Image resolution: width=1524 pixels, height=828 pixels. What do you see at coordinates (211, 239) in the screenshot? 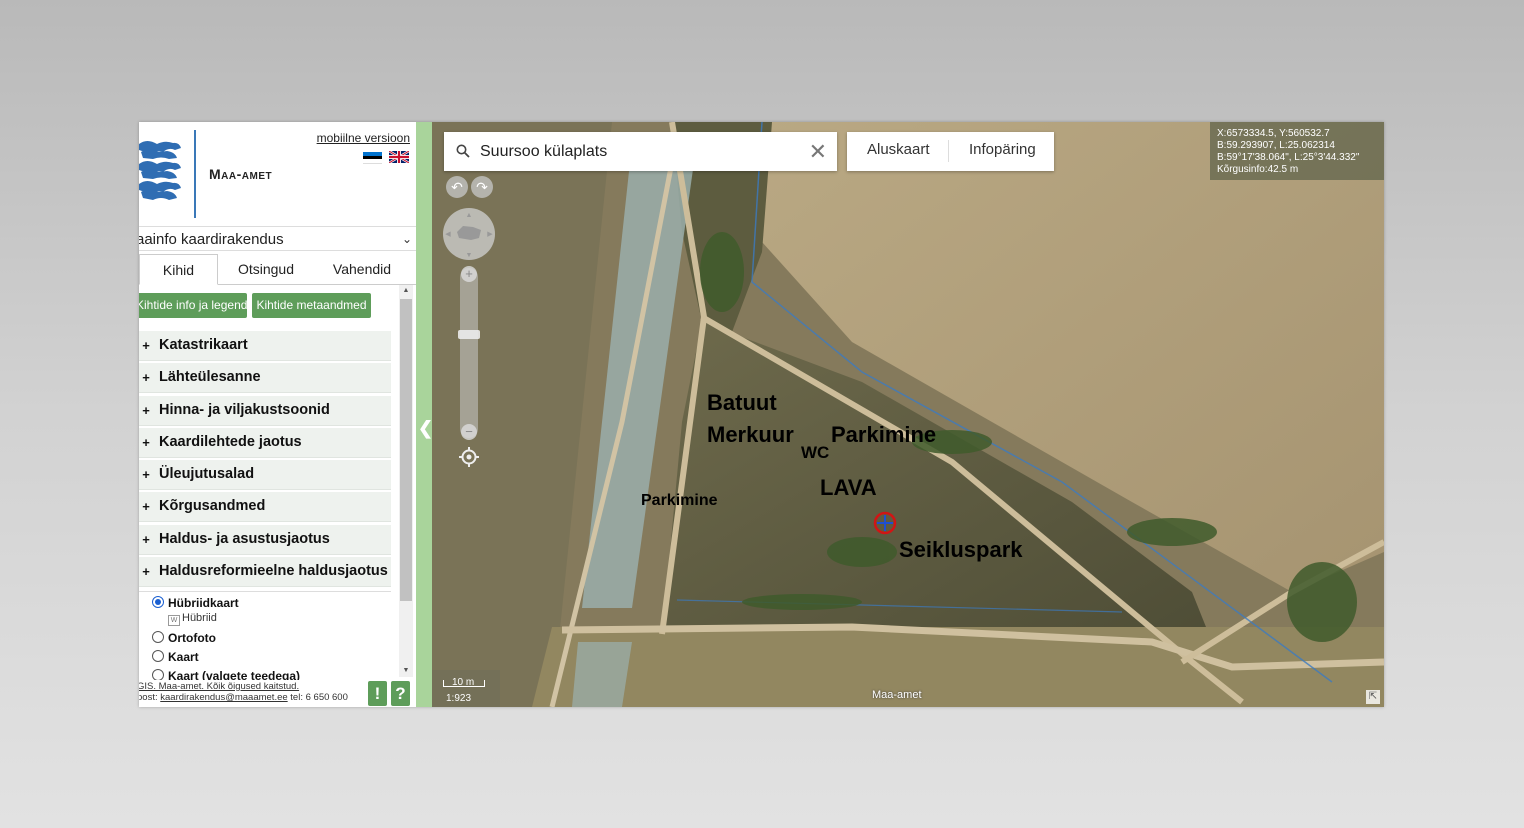
I see `application-selector-value: aainfo kaardirakendus` at bounding box center [211, 239].